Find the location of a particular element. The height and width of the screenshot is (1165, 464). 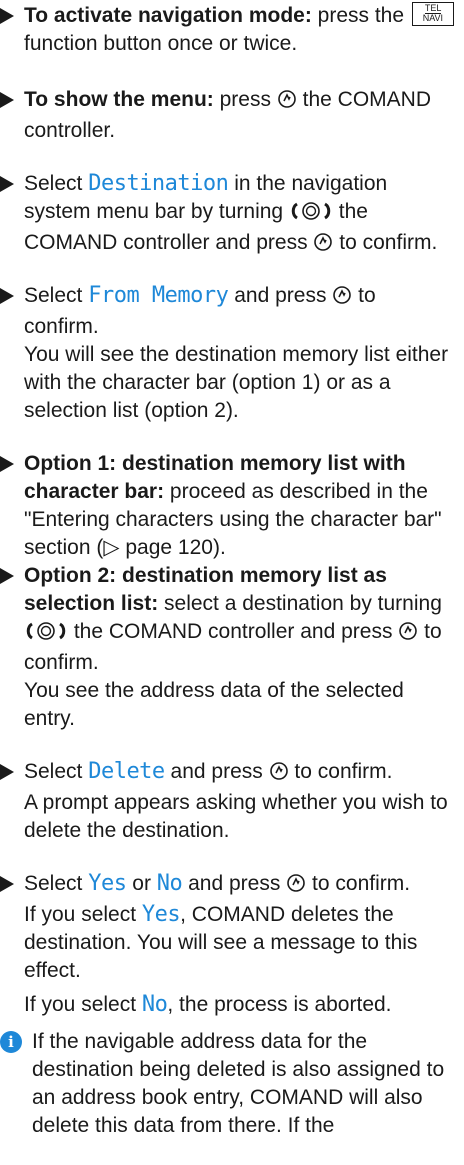

step-heading: To show the menu: is located at coordinates (119, 99).